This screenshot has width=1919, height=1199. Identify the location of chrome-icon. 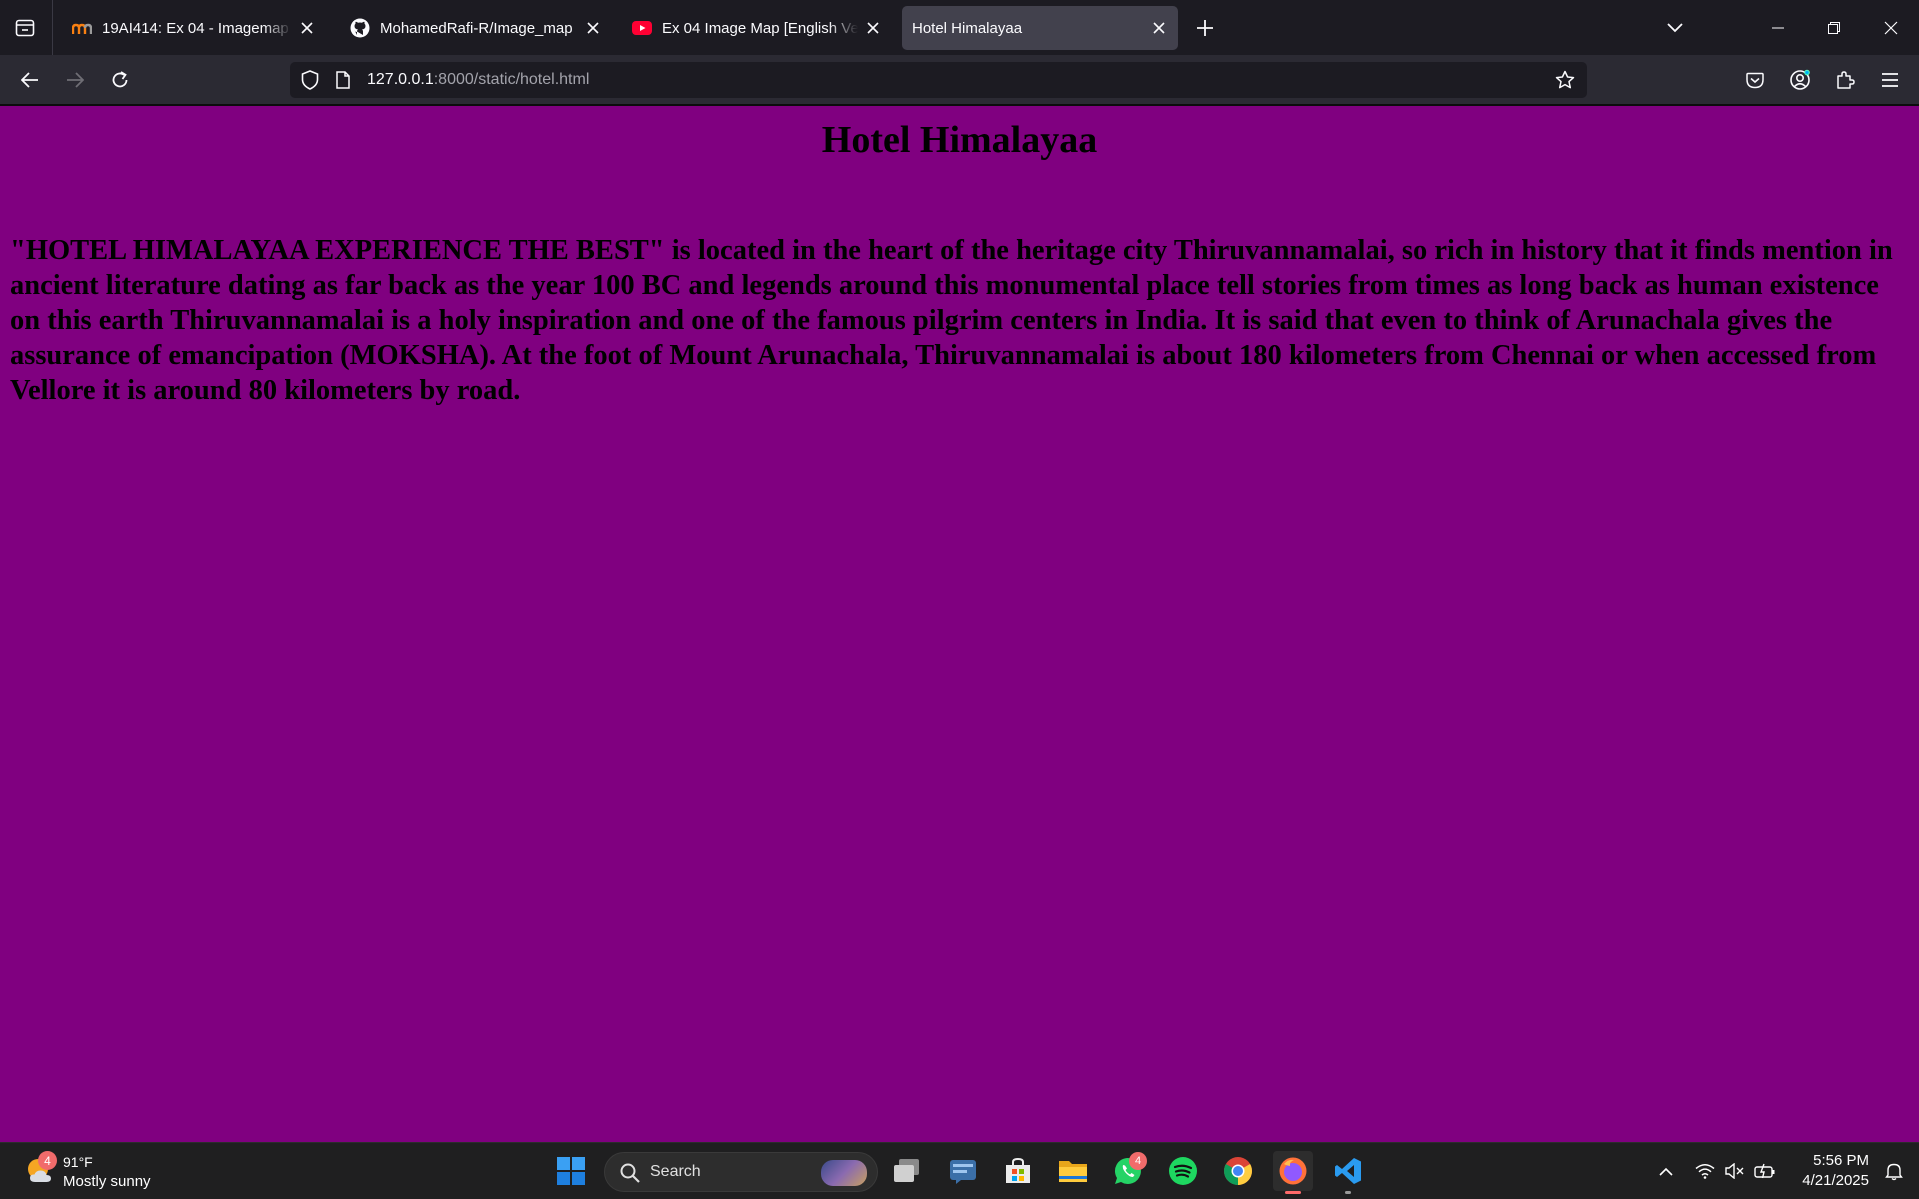
(1238, 1171).